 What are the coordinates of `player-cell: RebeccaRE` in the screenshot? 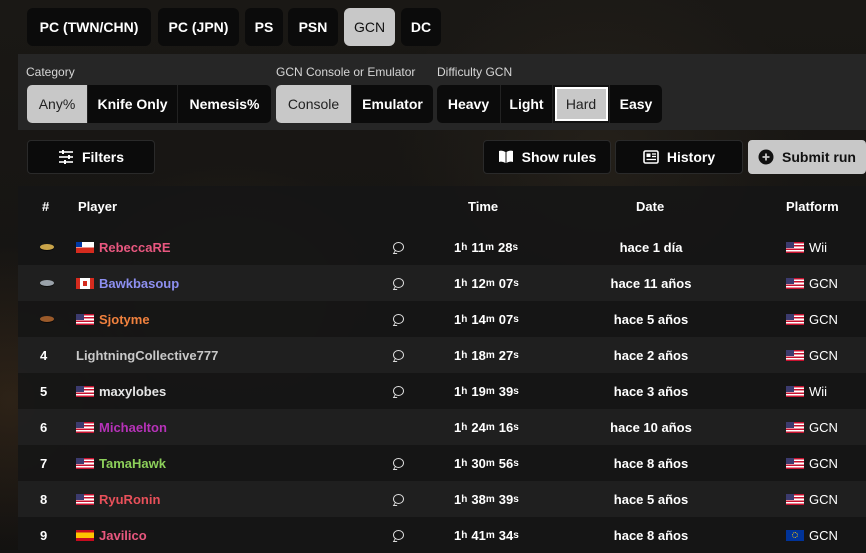 It's located at (123, 247).